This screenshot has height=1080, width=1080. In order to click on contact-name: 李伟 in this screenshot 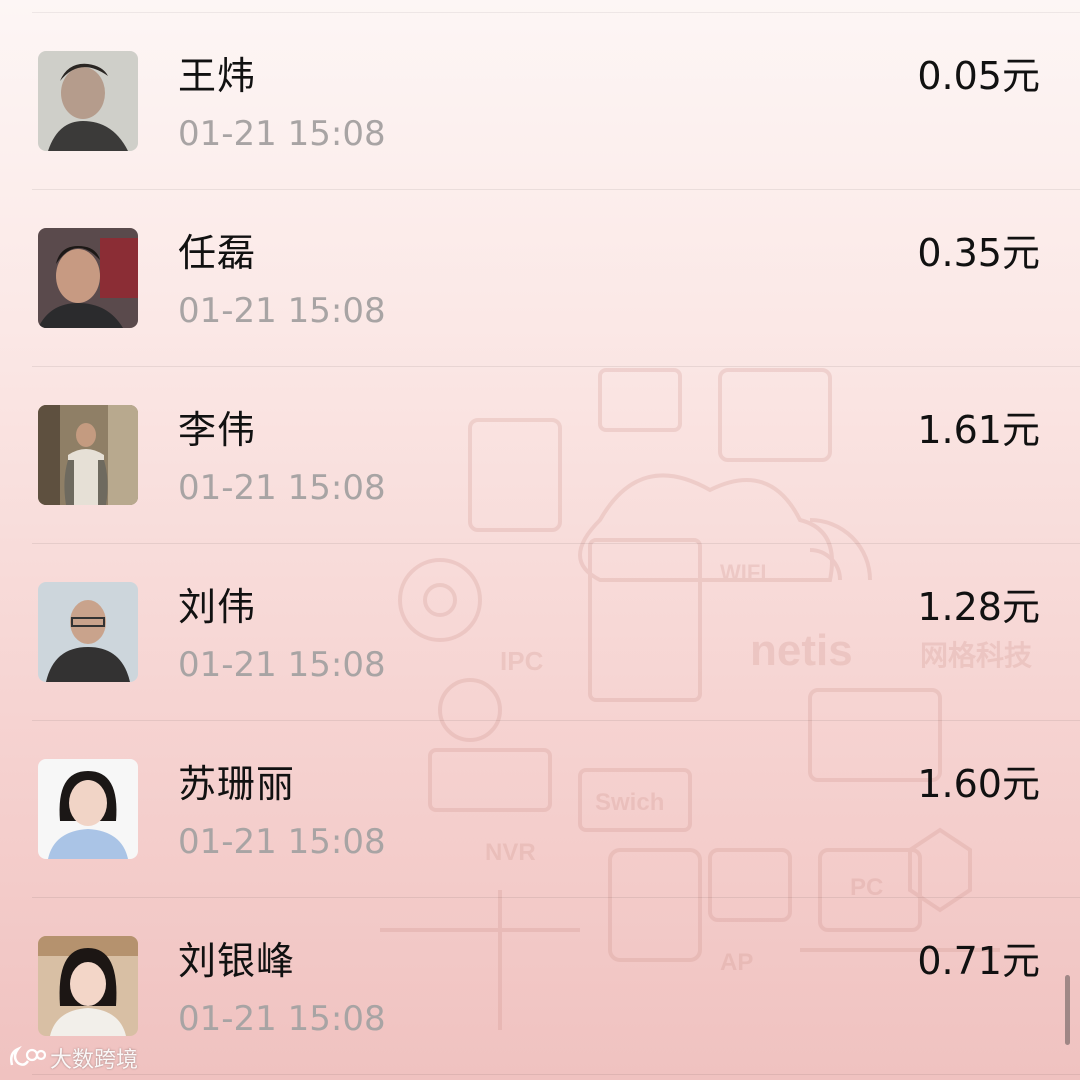, I will do `click(217, 430)`.